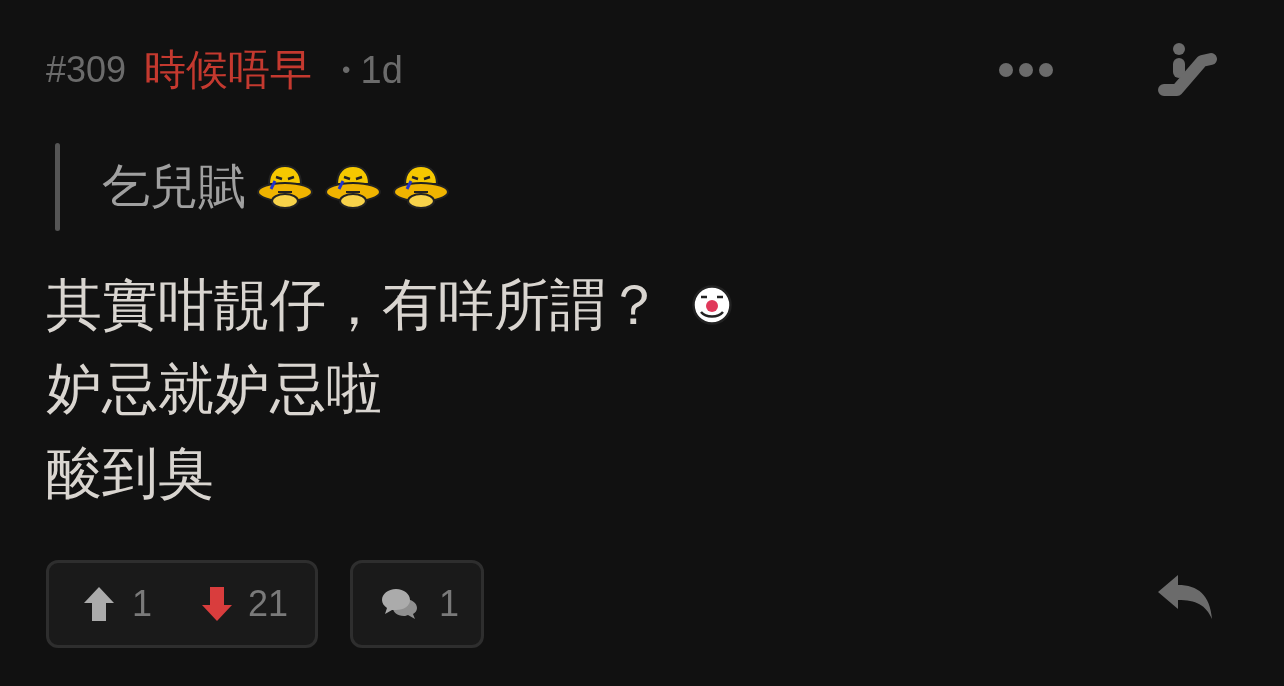 The width and height of the screenshot is (1284, 686). Describe the element at coordinates (1026, 70) in the screenshot. I see `more-icon` at that location.